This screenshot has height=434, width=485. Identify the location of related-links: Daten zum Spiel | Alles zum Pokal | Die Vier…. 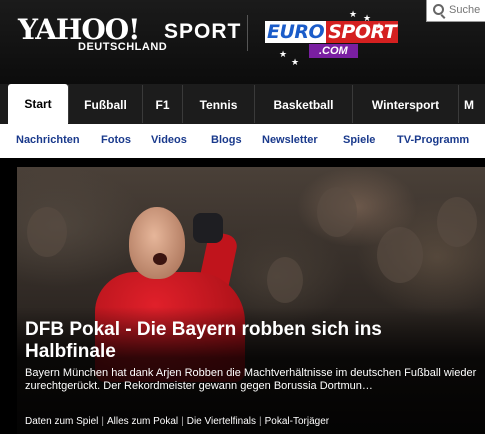
(177, 421).